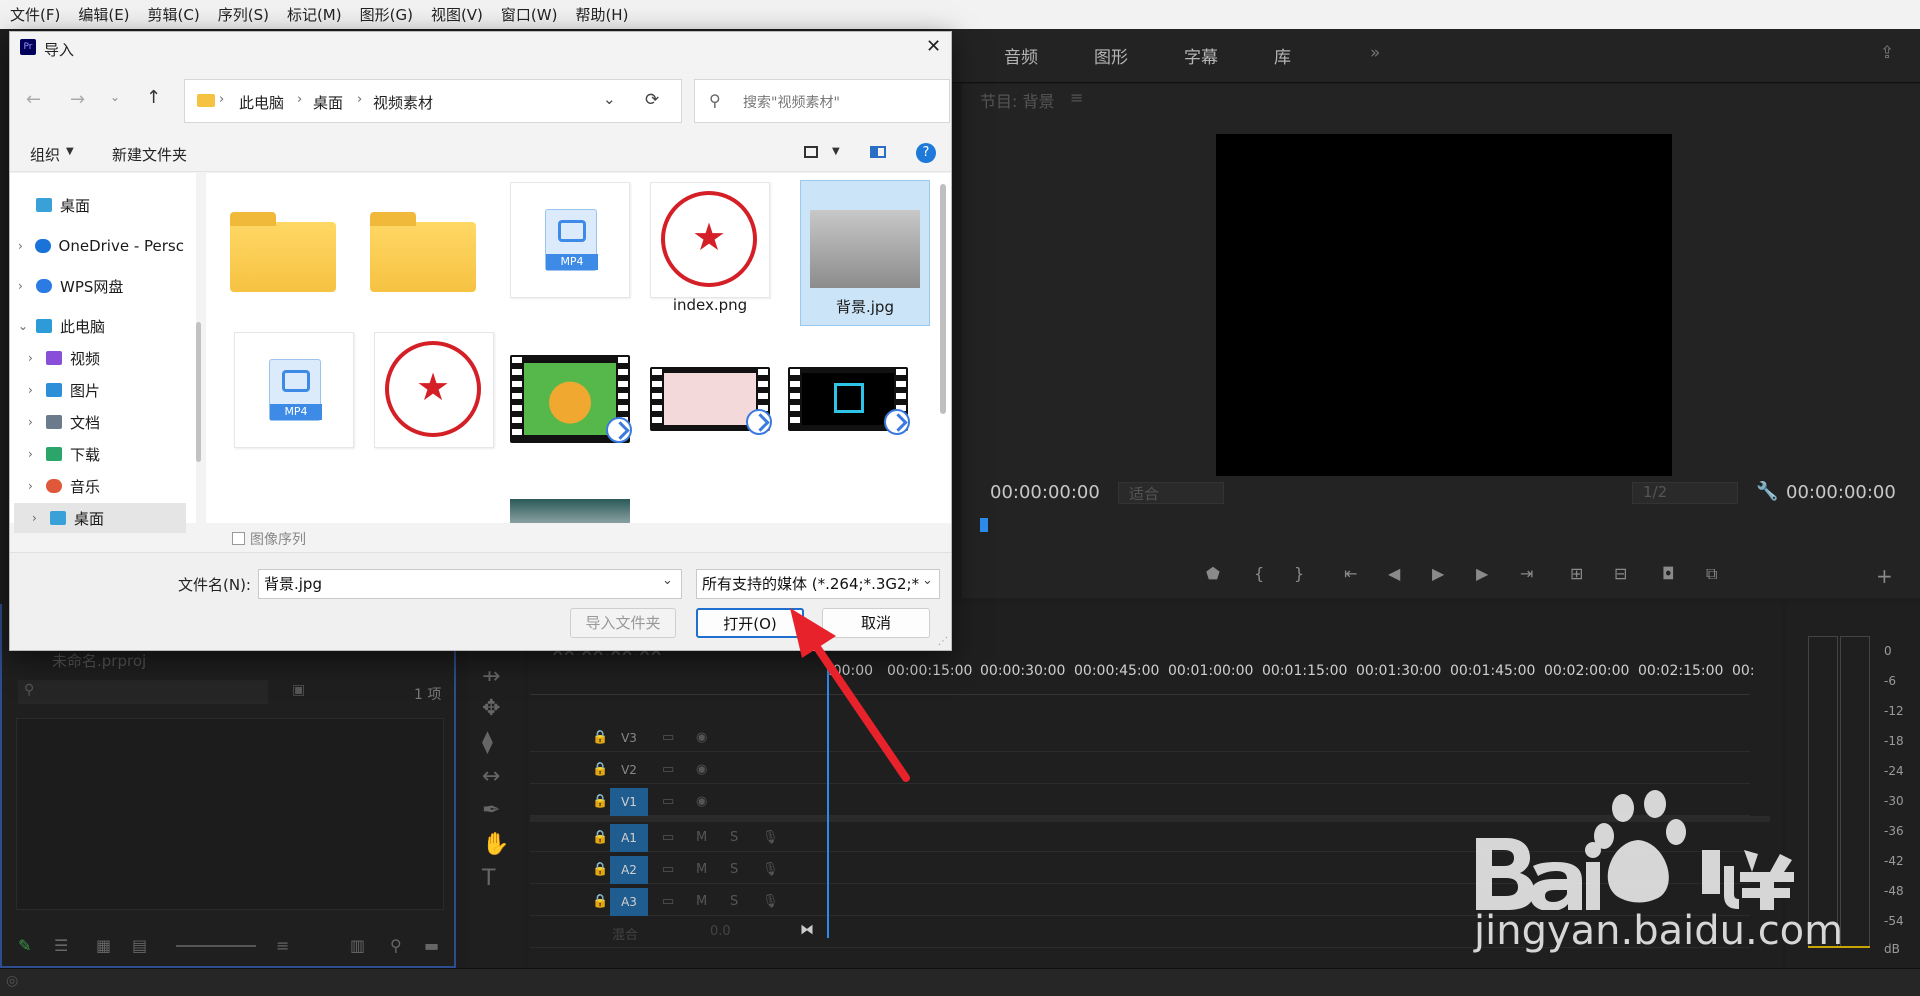 The image size is (1920, 996). What do you see at coordinates (1213, 573) in the screenshot?
I see `marker-icon: ⬟` at bounding box center [1213, 573].